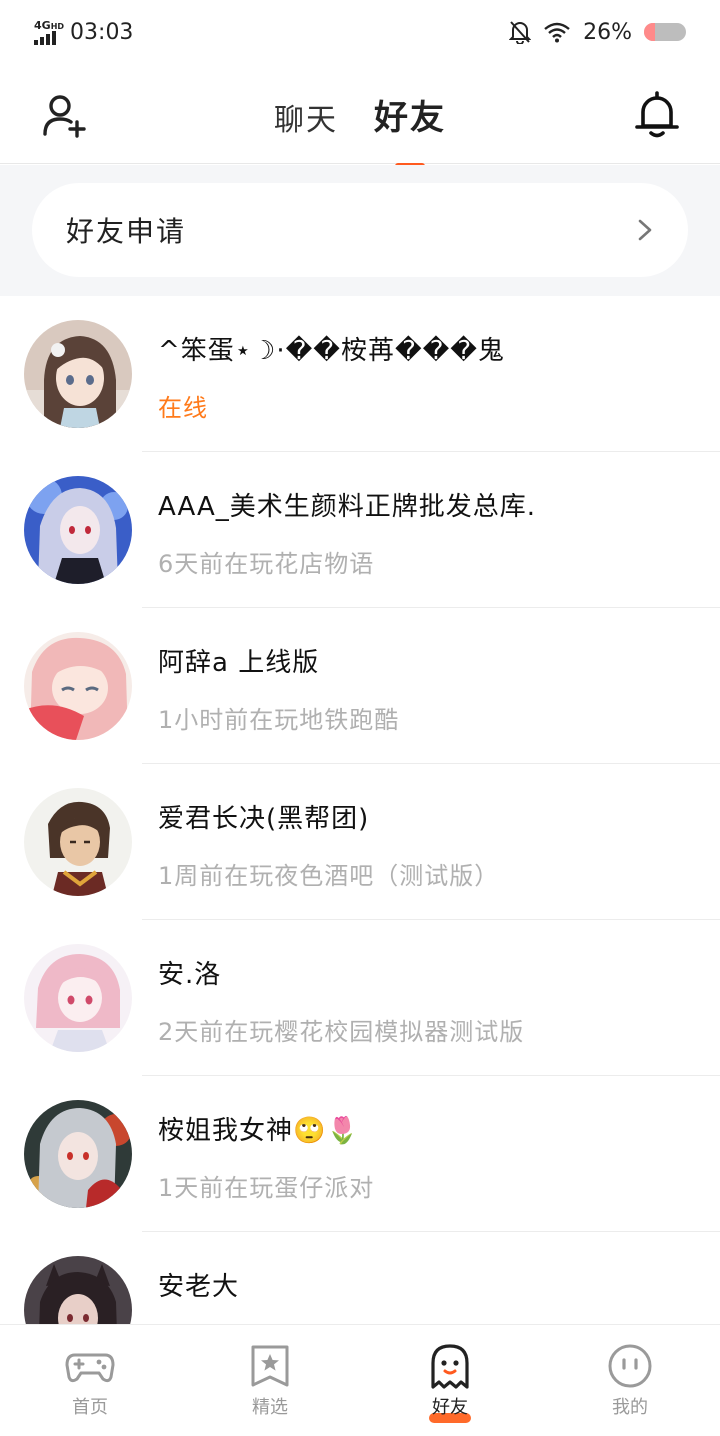  Describe the element at coordinates (199, 1287) in the screenshot. I see `friend-name: 安老大` at that location.